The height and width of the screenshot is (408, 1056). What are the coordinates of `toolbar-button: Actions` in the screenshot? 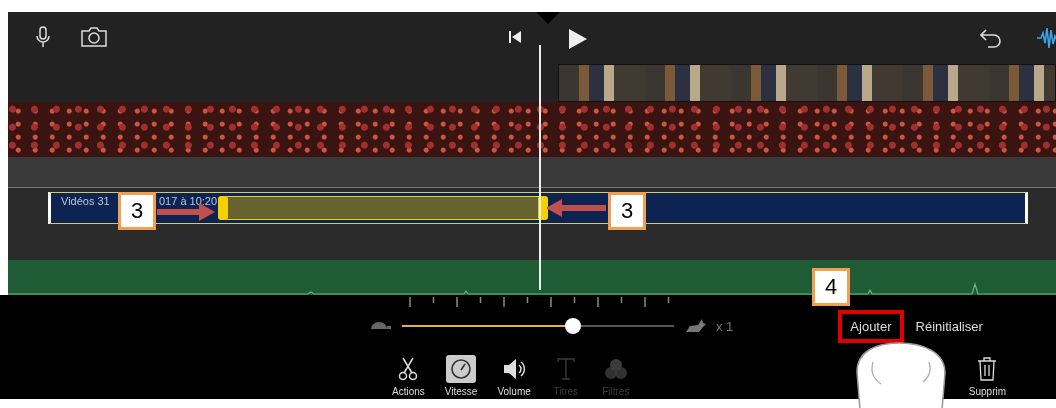 It's located at (408, 376).